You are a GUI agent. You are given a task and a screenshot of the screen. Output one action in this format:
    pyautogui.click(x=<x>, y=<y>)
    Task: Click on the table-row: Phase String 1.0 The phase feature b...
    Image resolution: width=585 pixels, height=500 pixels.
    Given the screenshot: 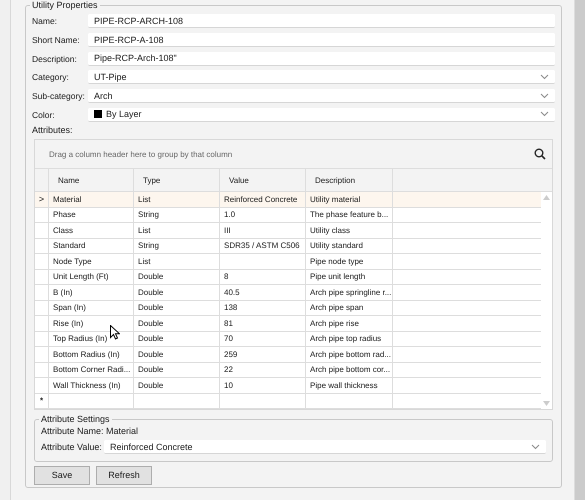 What is the action you would take?
    pyautogui.click(x=288, y=216)
    